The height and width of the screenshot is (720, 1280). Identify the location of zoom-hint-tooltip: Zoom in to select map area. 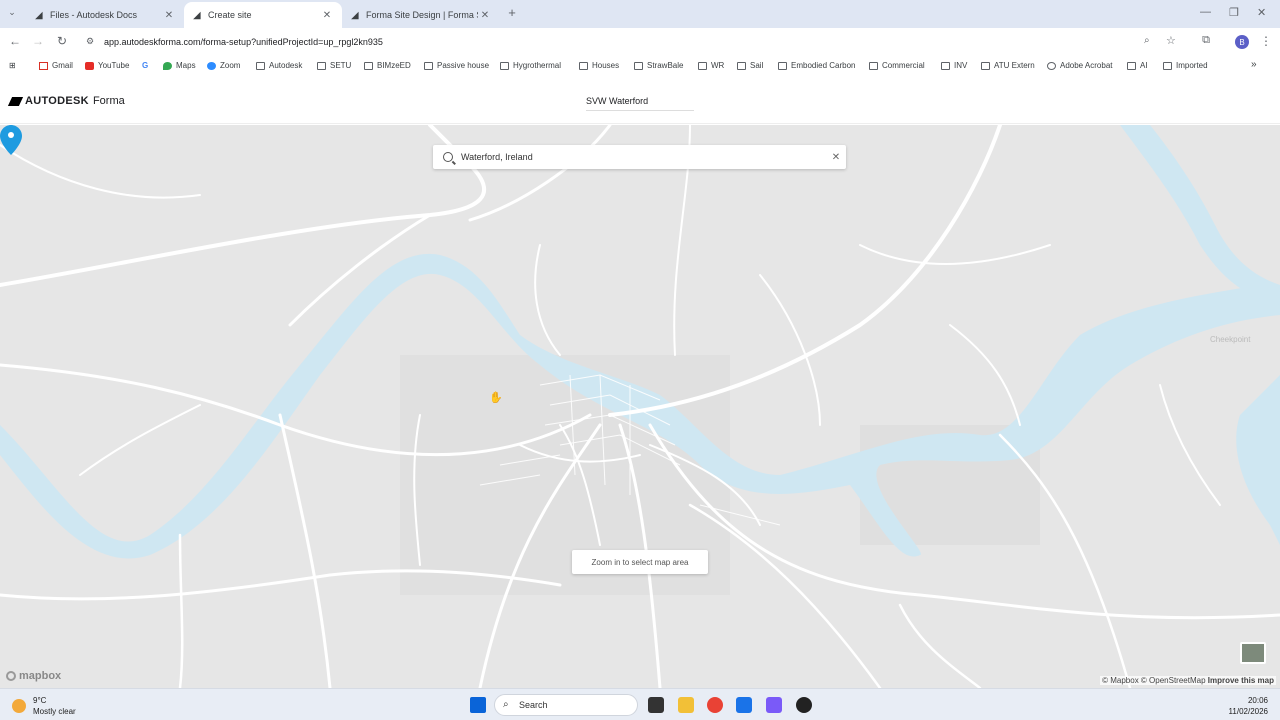
(640, 562).